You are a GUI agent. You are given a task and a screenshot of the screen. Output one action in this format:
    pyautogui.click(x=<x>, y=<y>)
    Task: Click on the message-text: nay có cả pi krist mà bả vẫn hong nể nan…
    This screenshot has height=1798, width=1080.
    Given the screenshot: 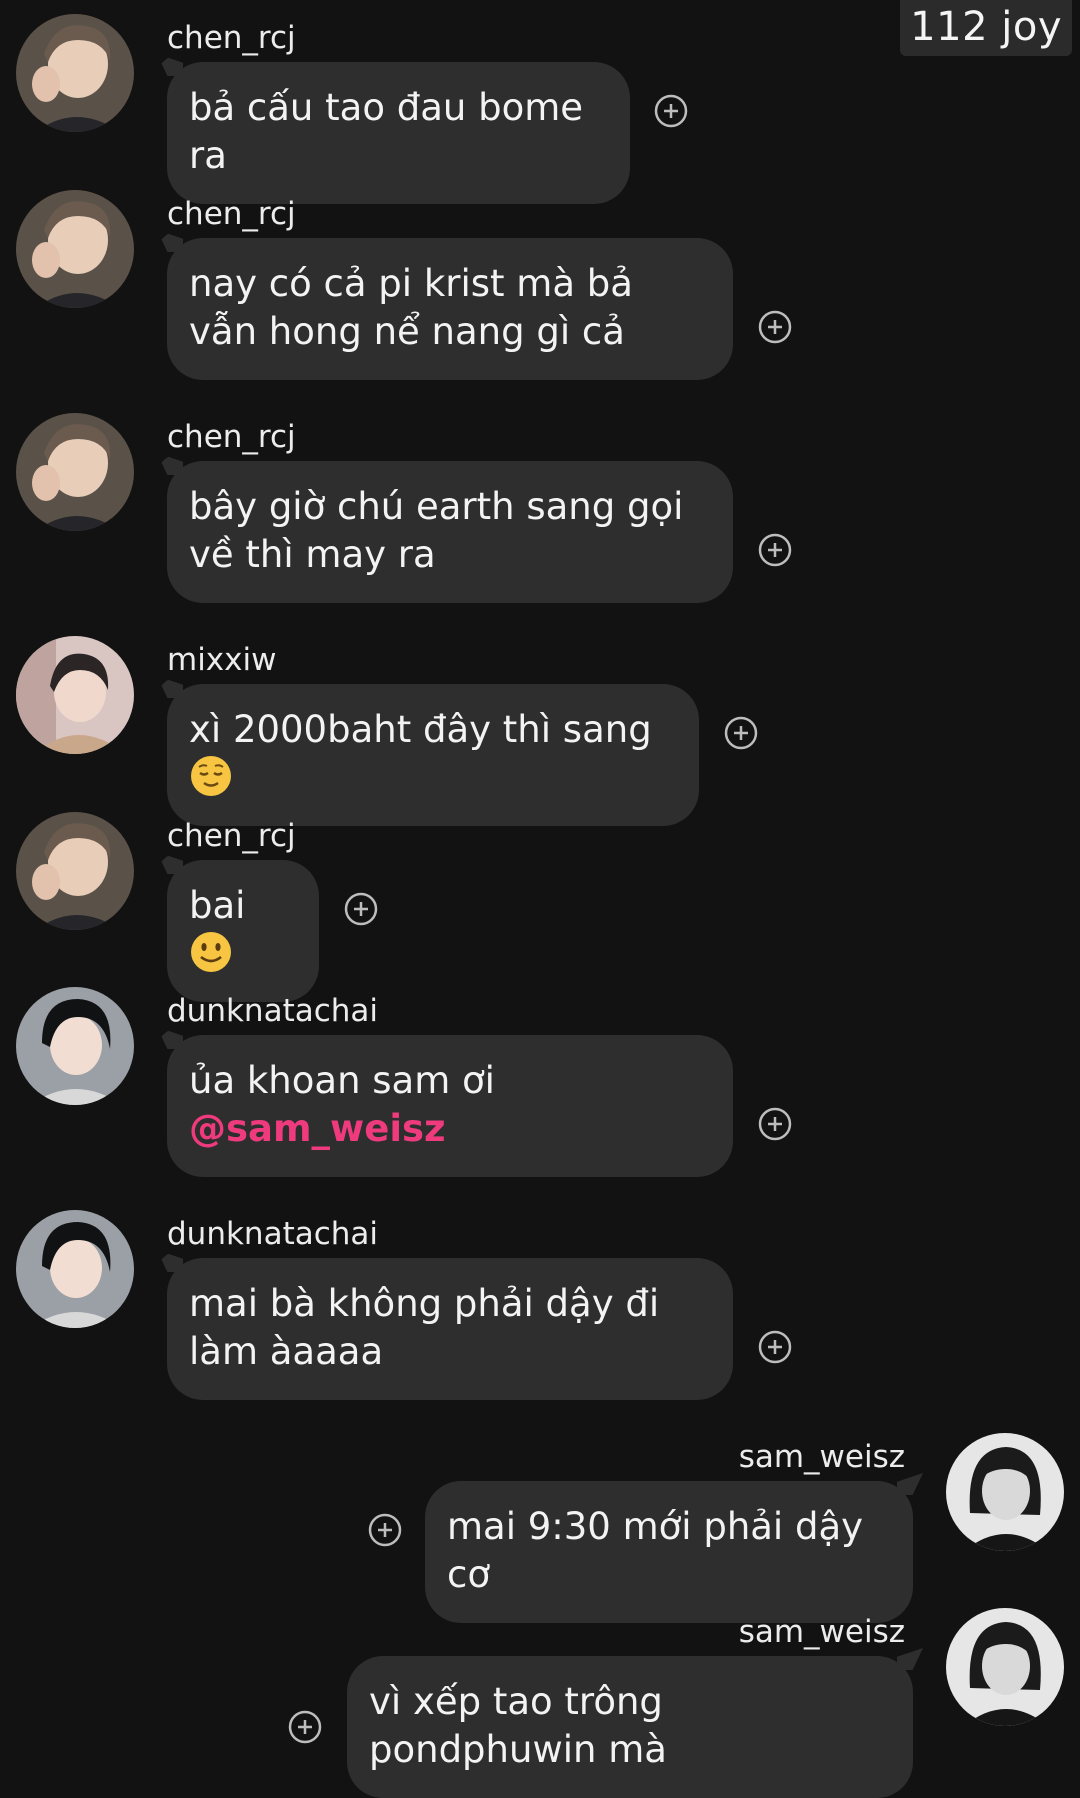 What is the action you would take?
    pyautogui.click(x=411, y=307)
    